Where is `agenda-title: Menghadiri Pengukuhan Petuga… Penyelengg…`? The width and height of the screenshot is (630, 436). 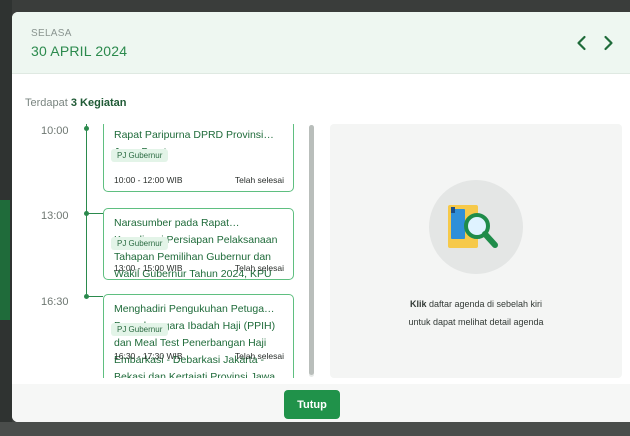 agenda-title: Menghadiri Pengukuhan Petuga… Penyelengg… is located at coordinates (195, 340).